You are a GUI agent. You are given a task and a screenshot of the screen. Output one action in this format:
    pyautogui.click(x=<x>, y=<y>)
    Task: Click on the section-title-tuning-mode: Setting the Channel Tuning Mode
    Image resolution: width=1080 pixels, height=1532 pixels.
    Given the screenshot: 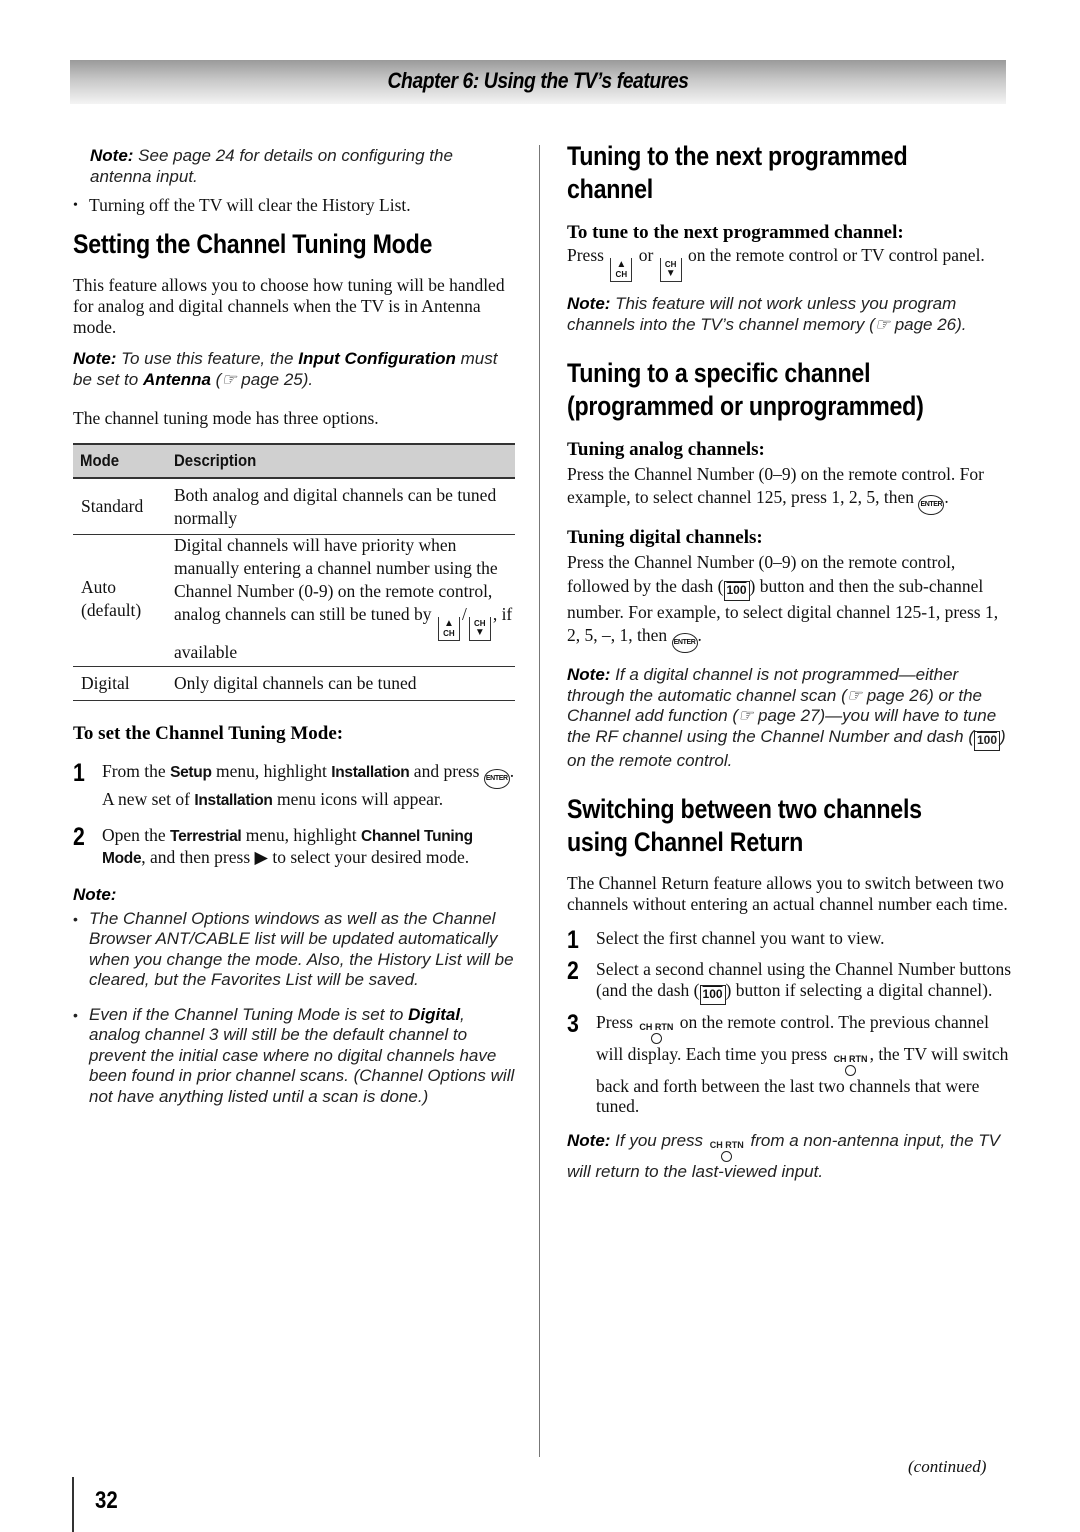 What is the action you would take?
    pyautogui.click(x=253, y=244)
    